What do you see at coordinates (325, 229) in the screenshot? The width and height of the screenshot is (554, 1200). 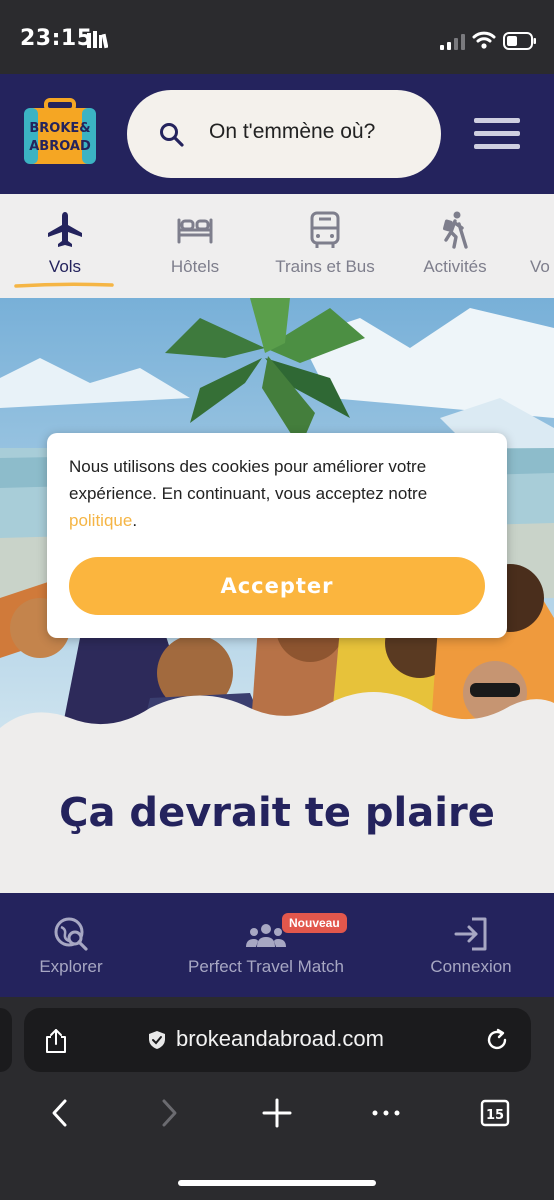 I see `bus-icon` at bounding box center [325, 229].